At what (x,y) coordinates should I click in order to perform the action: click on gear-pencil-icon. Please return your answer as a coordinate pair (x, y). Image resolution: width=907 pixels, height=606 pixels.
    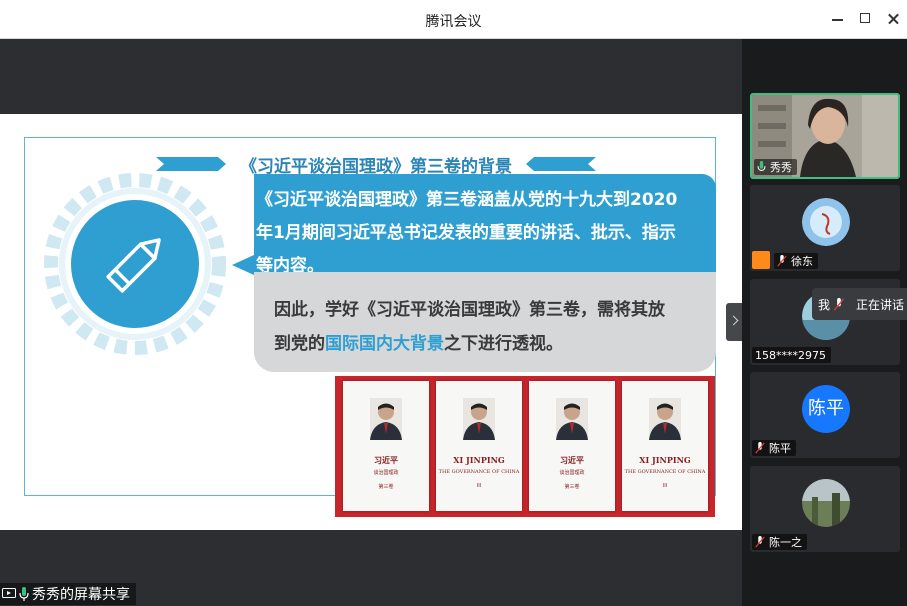
    Looking at the image, I should click on (135, 264).